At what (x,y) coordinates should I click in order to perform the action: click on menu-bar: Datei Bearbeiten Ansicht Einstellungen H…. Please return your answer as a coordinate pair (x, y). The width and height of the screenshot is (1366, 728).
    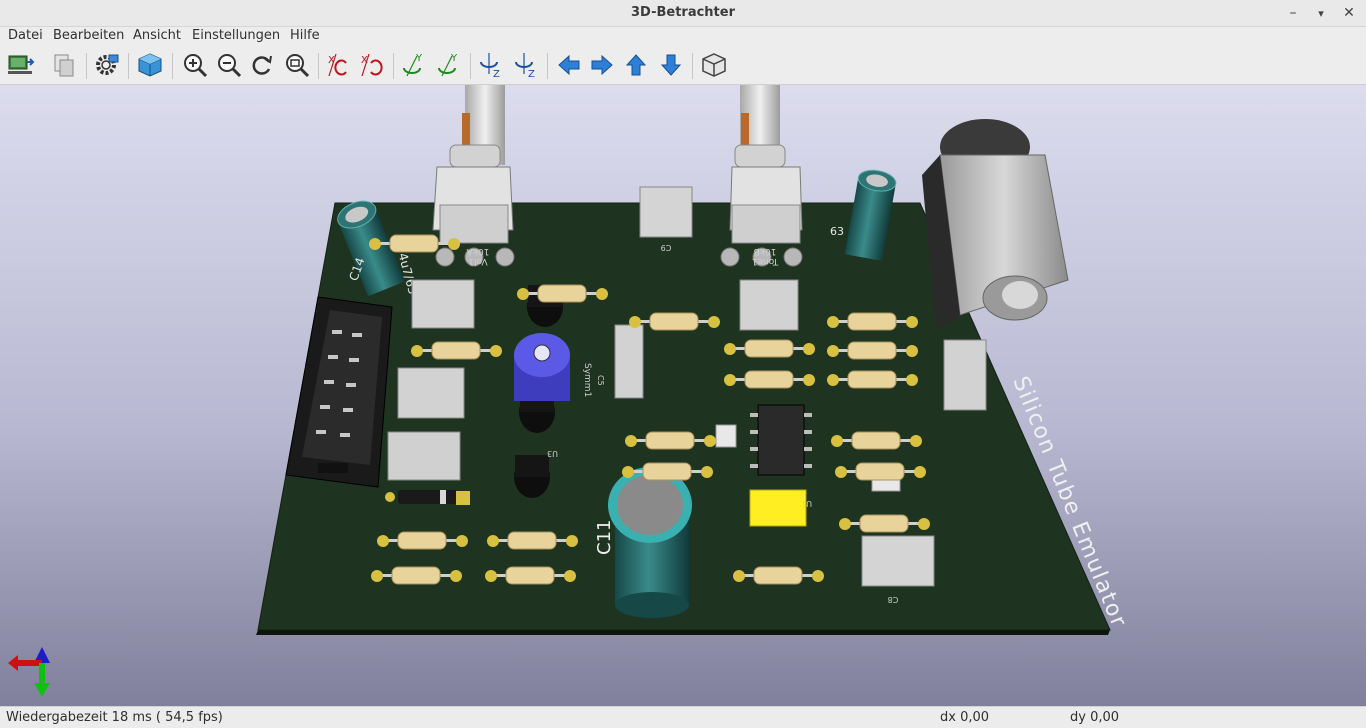
    Looking at the image, I should click on (683, 37).